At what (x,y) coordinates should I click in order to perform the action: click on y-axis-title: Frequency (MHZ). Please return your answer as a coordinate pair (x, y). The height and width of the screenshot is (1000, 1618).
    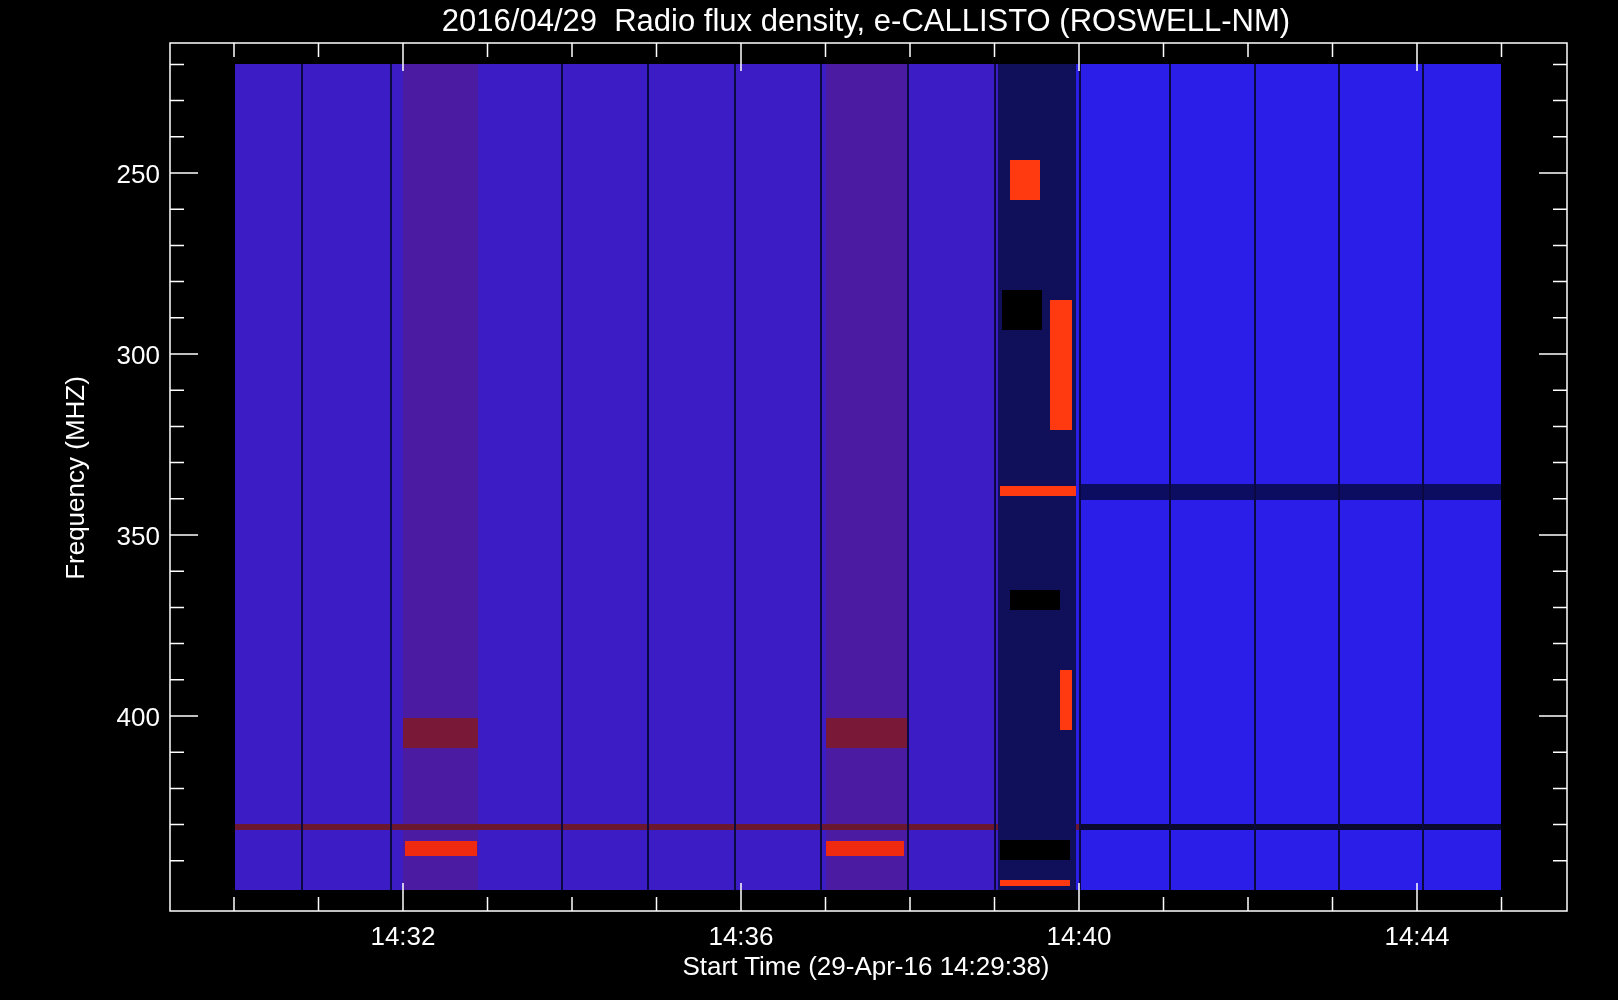
    Looking at the image, I should click on (75, 478).